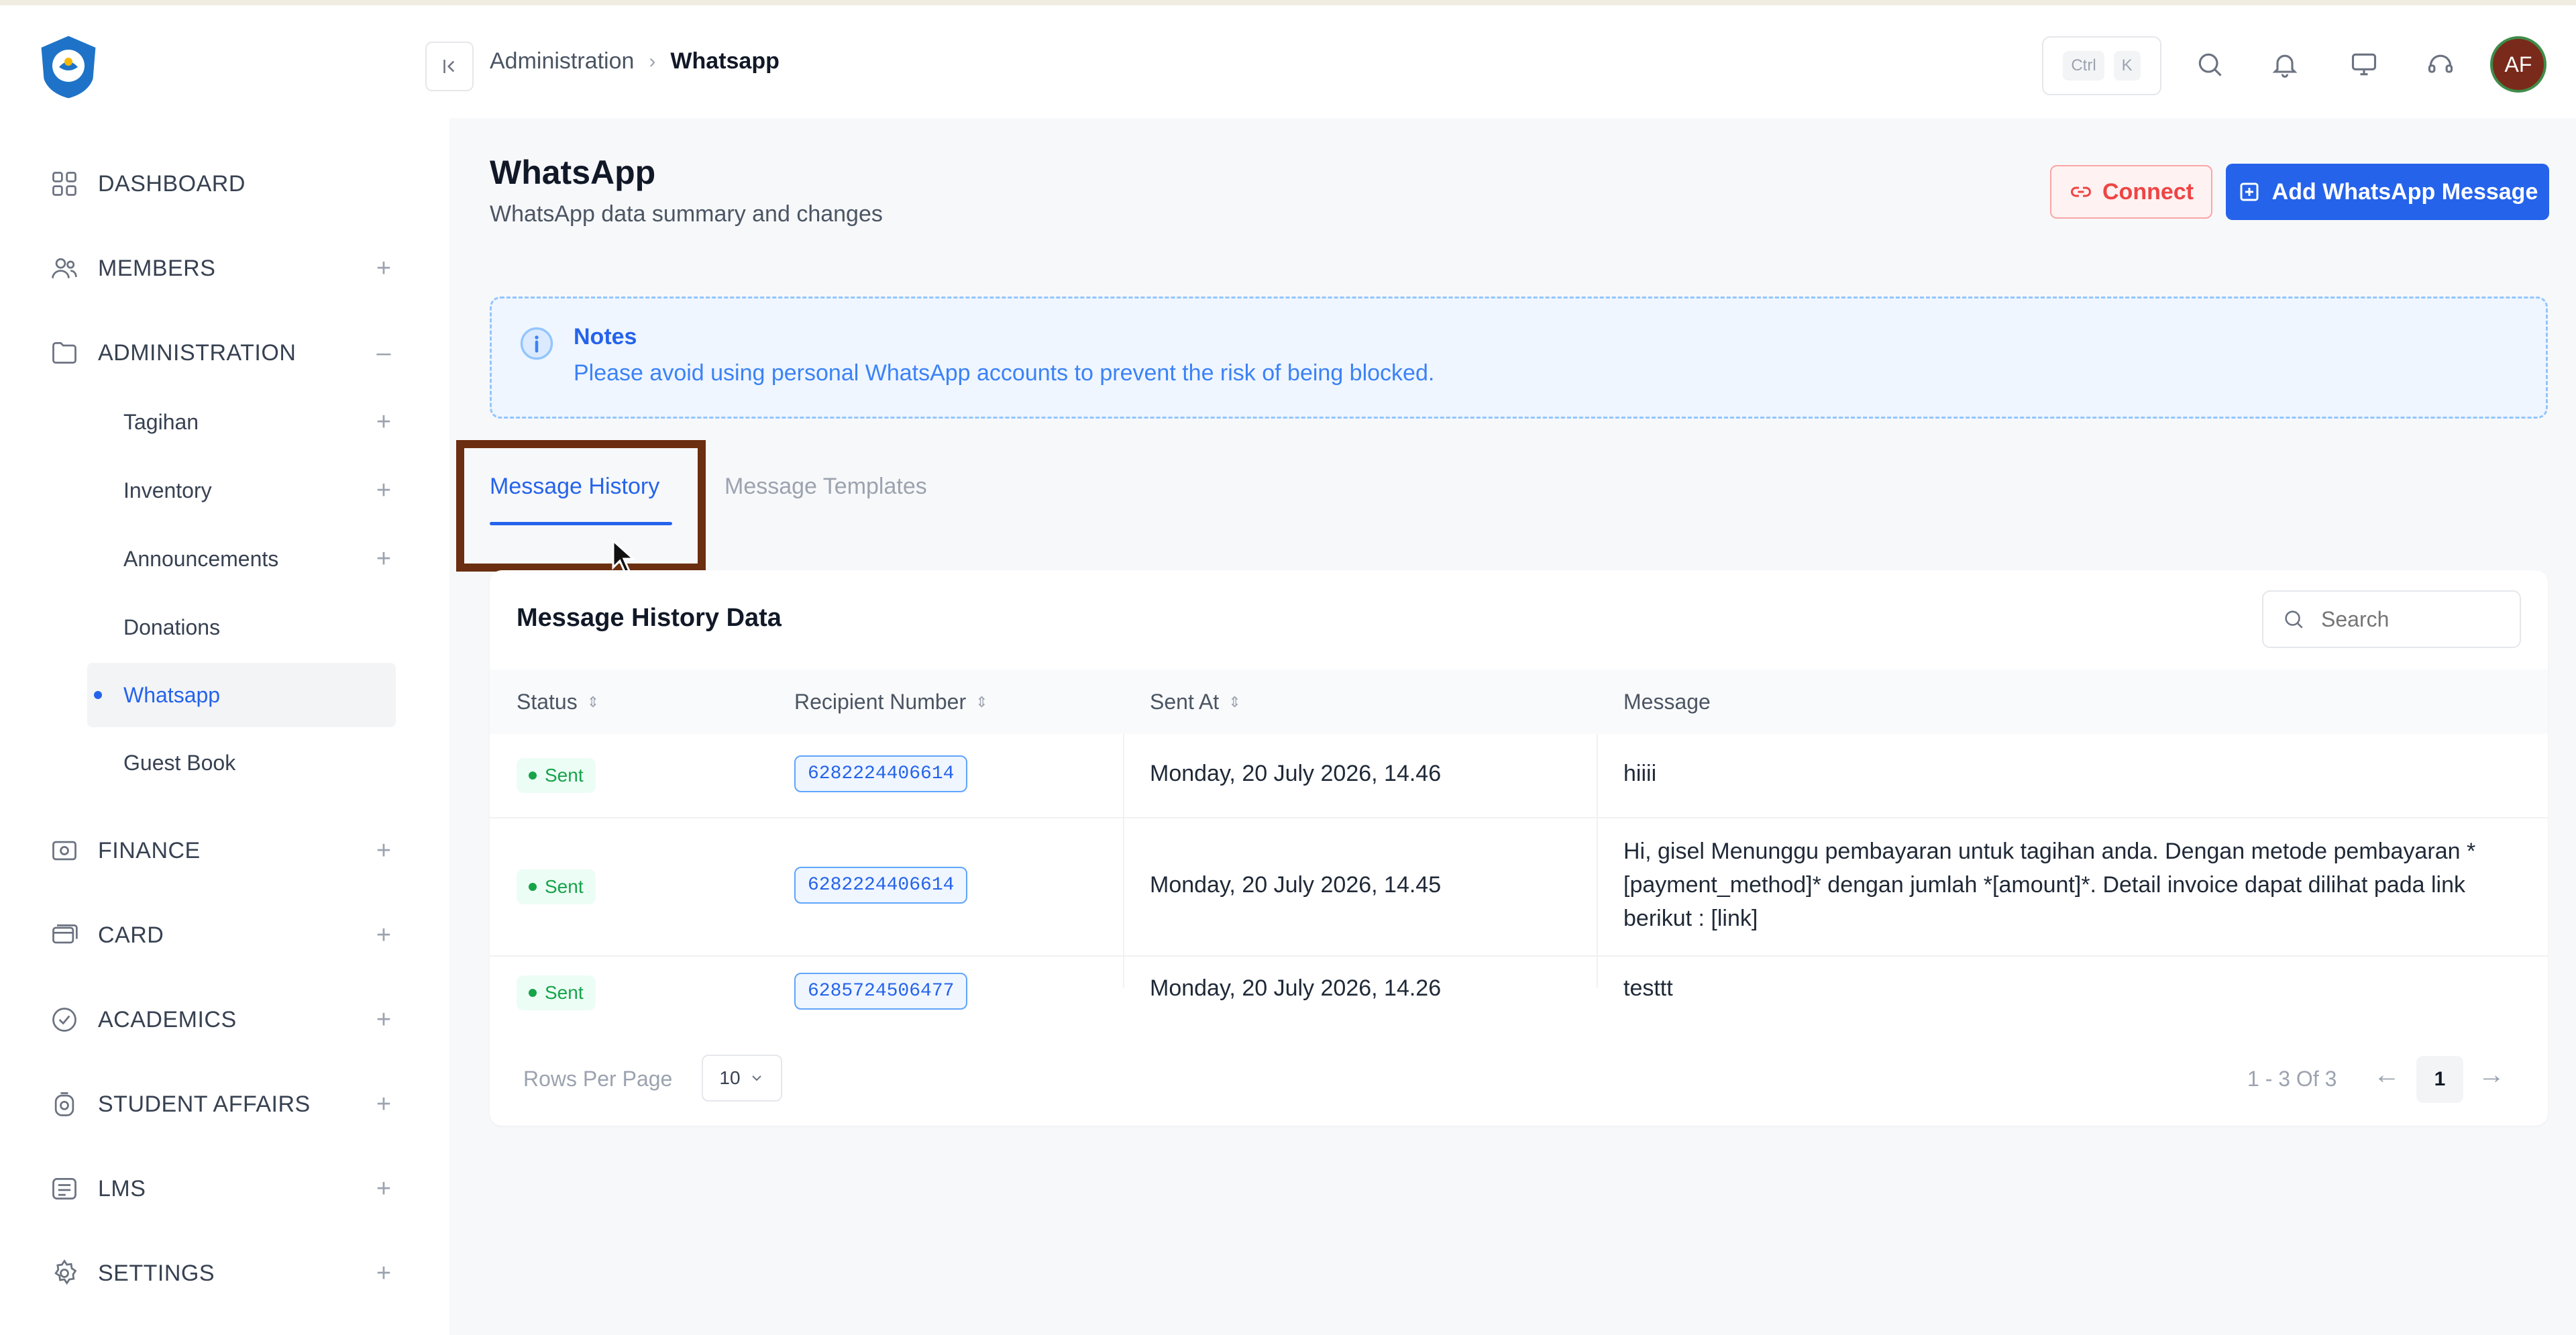 The width and height of the screenshot is (2576, 1335). What do you see at coordinates (562, 61) in the screenshot?
I see `breadcrumb-administration: Administration` at bounding box center [562, 61].